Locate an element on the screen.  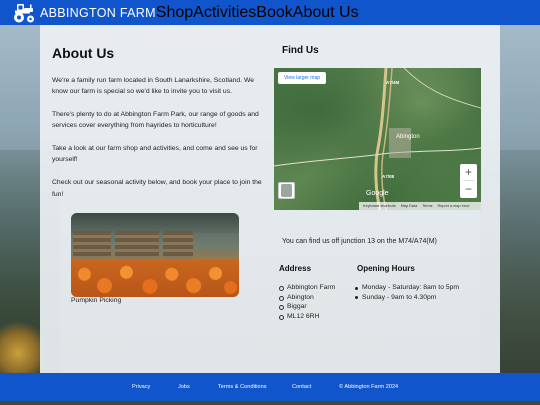
address-list: Abbington Farm Abington Biggar ML12 6RH is located at coordinates (307, 302).